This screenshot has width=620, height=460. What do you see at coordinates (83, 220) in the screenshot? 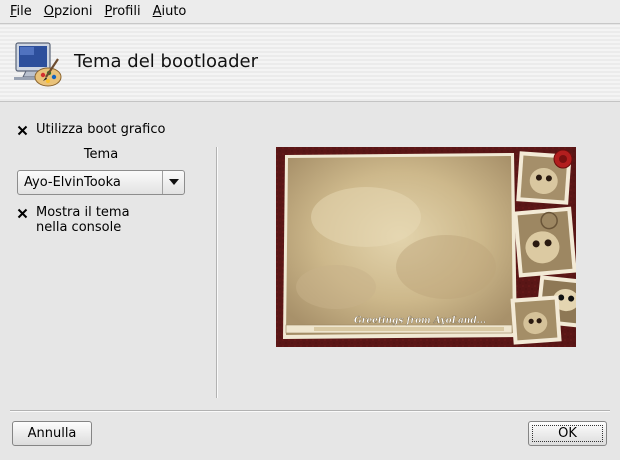
I see `show-console-label: Mostra il tema nella console` at bounding box center [83, 220].